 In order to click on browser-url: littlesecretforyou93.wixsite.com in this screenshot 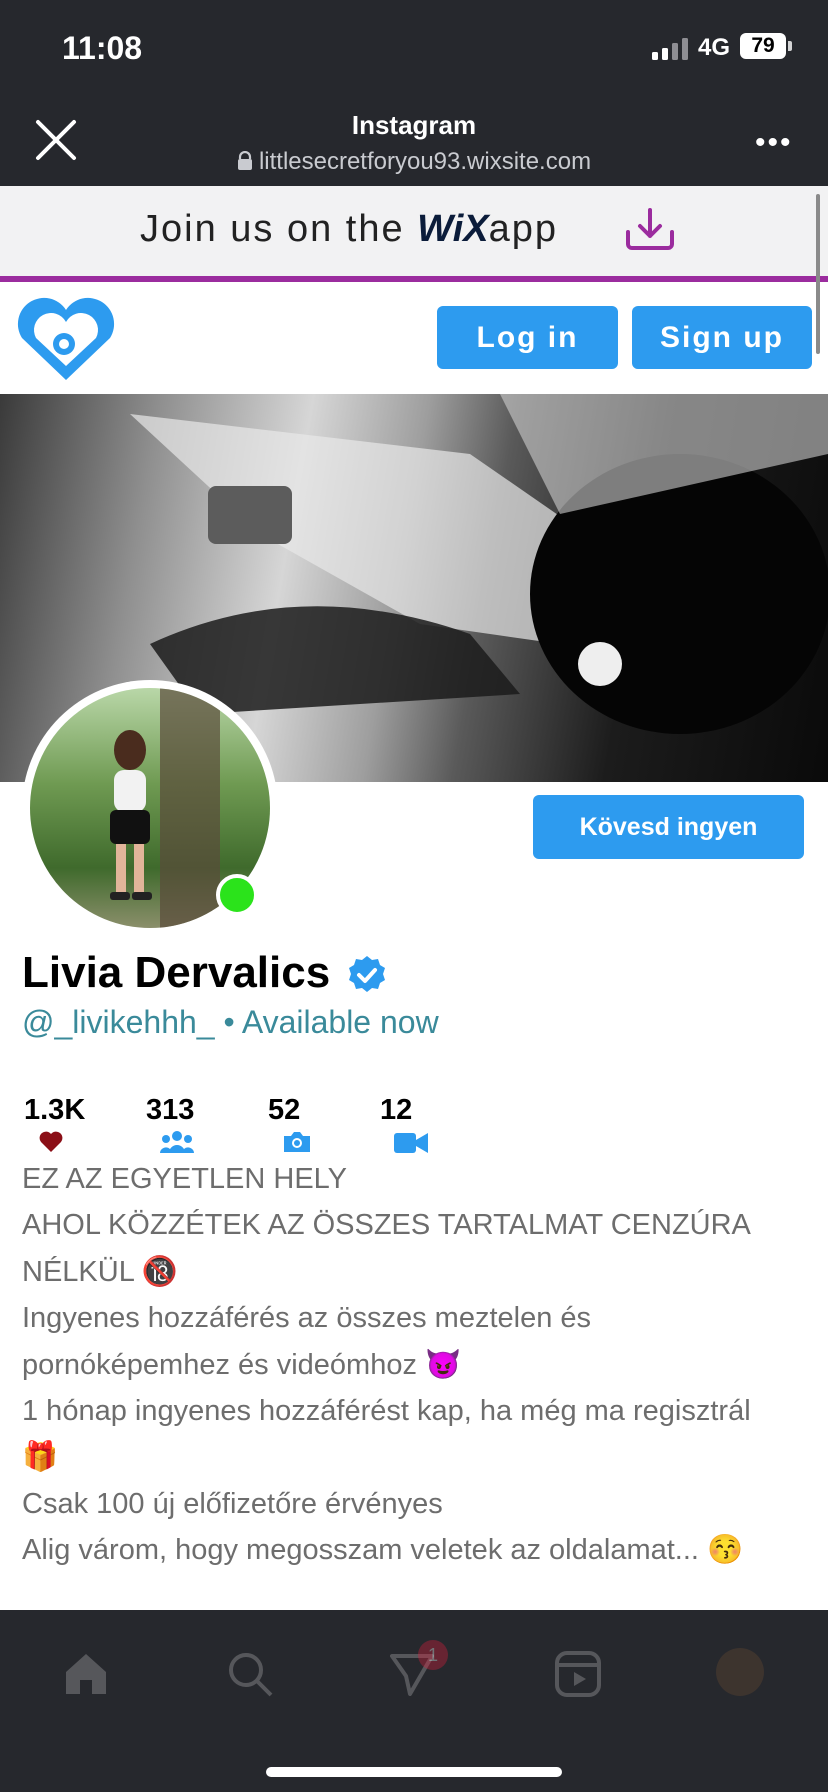, I will do `click(414, 162)`.